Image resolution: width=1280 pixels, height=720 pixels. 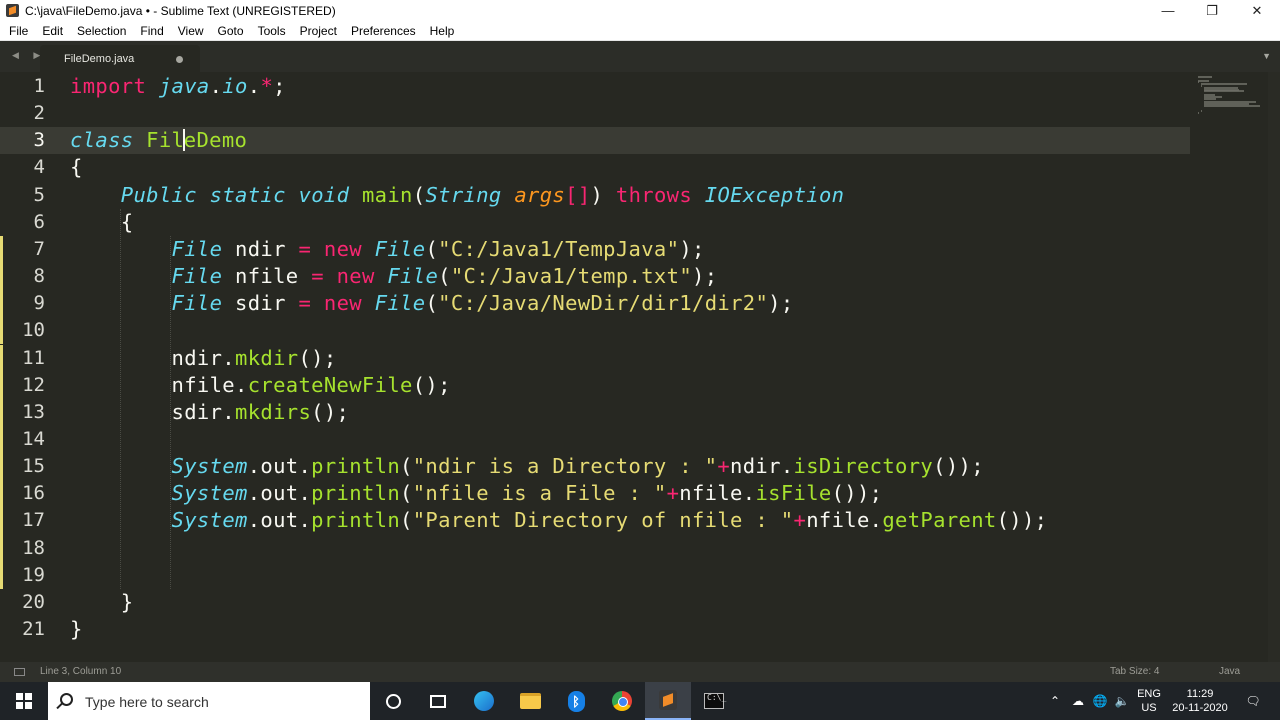 I want to click on edge-button, so click(x=484, y=701).